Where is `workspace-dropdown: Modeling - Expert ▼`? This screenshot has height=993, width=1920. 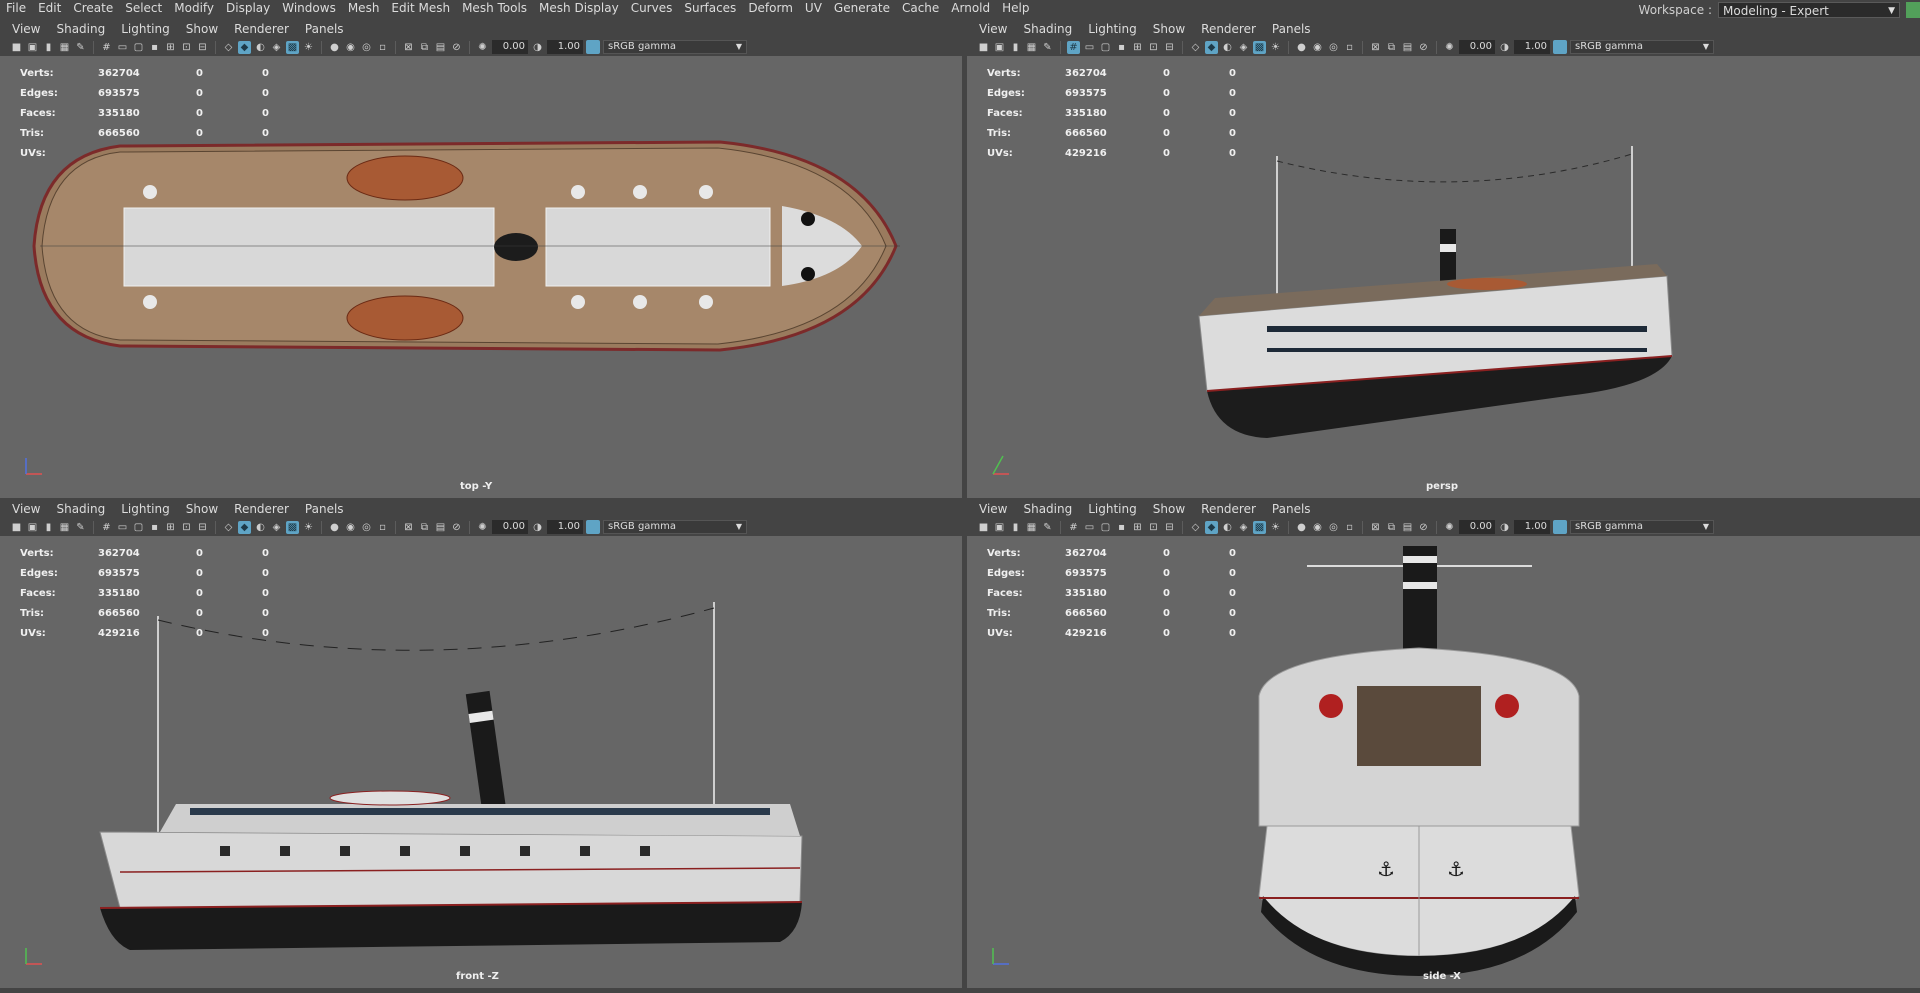
workspace-dropdown: Modeling - Expert ▼ is located at coordinates (1809, 10).